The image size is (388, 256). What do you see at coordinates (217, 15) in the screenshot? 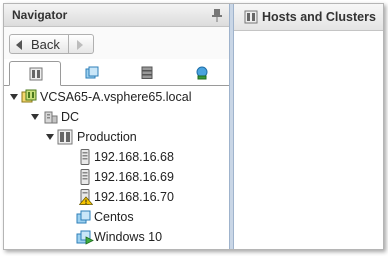
I see `pin-icon` at bounding box center [217, 15].